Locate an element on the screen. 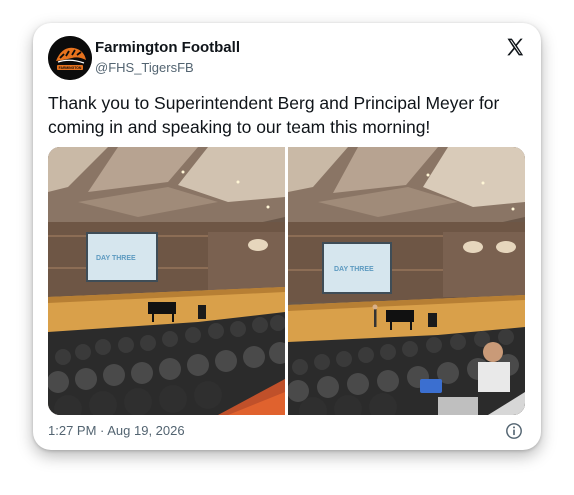 This screenshot has width=574, height=495. x-logo-icon is located at coordinates (515, 47).